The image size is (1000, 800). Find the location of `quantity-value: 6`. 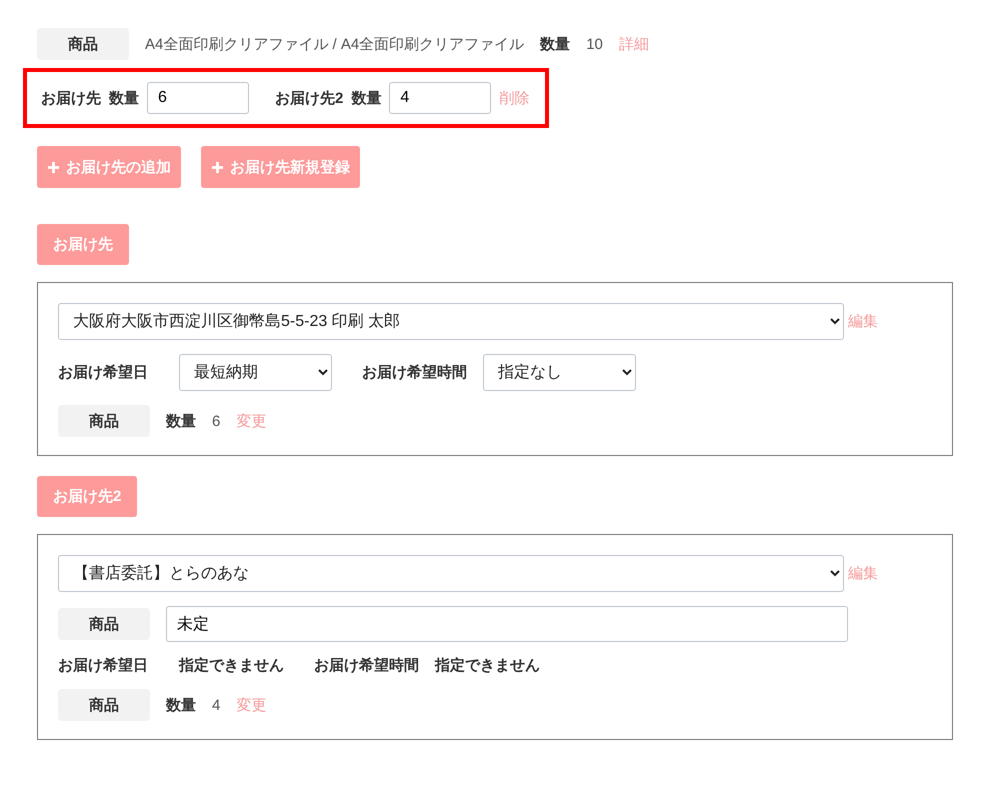

quantity-value: 6 is located at coordinates (216, 421).